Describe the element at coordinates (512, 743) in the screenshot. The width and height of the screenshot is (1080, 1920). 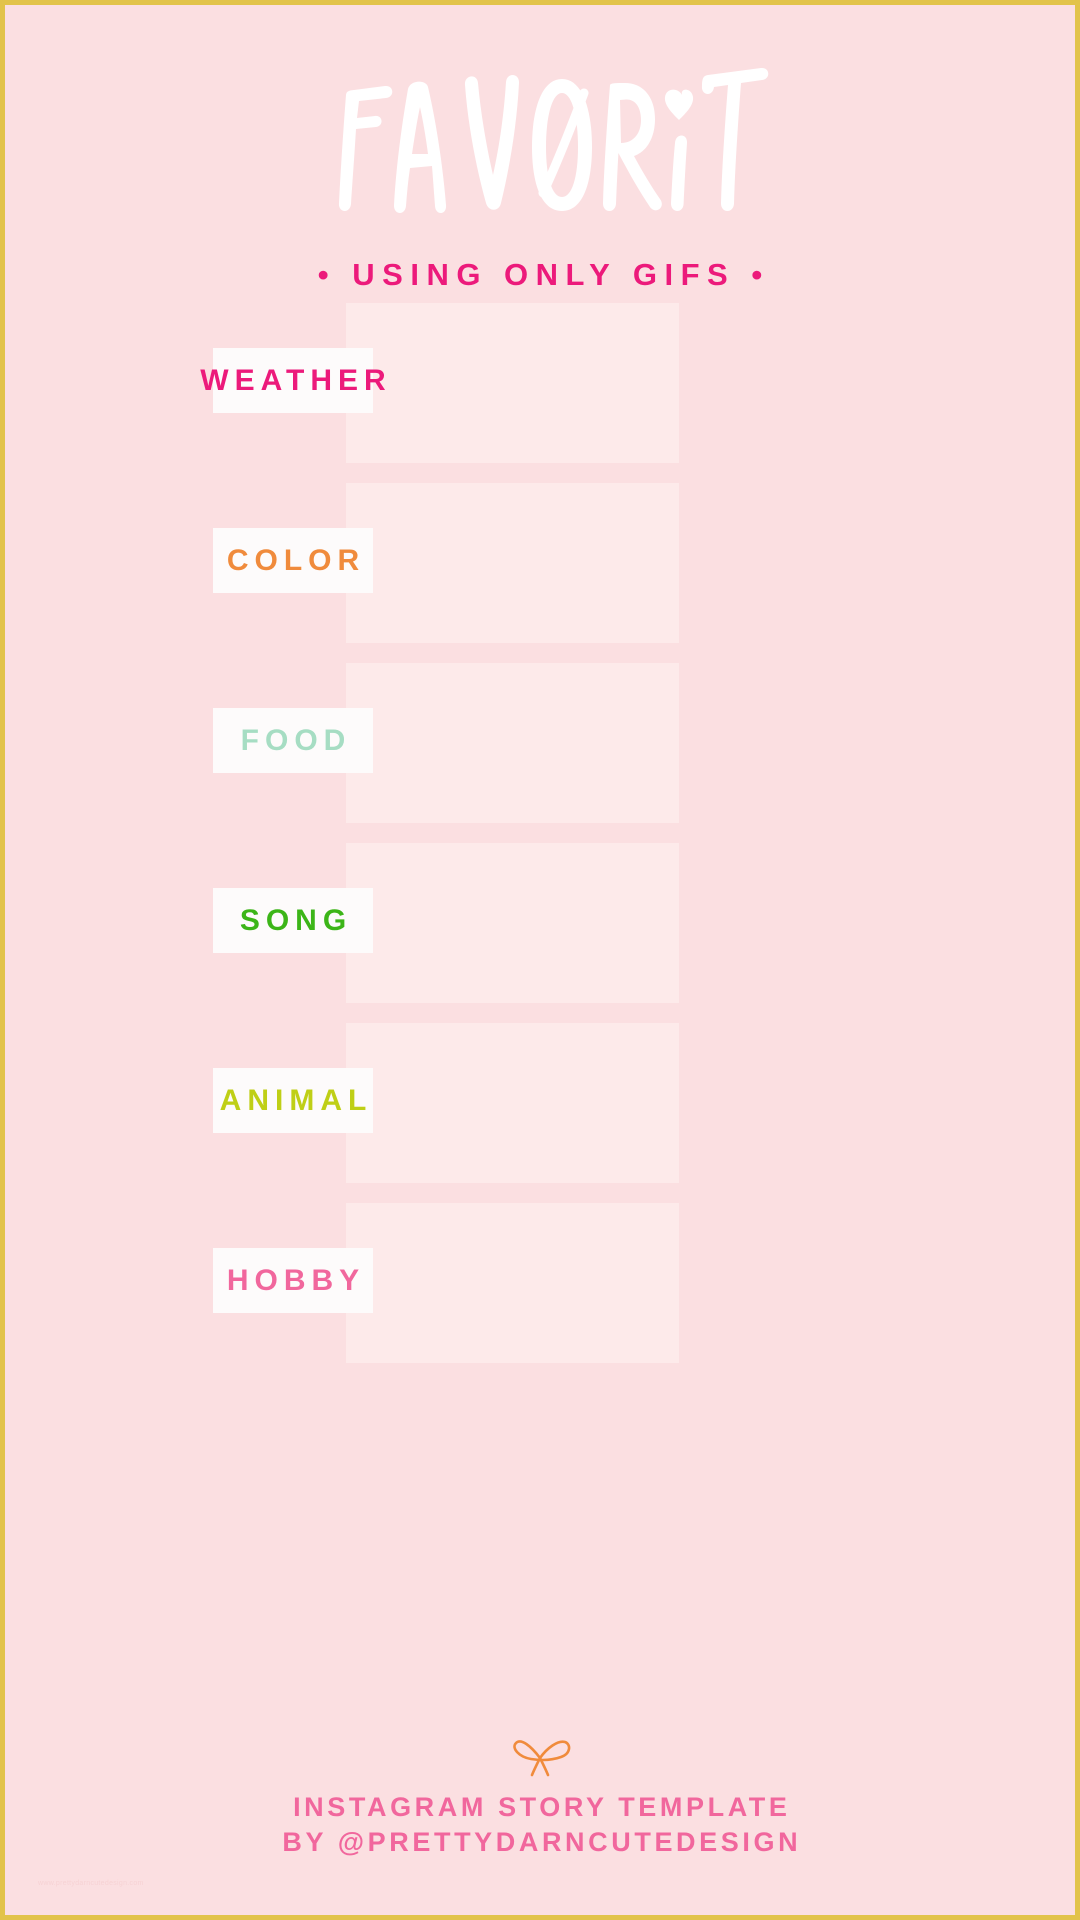
I see `answer-area-food` at that location.